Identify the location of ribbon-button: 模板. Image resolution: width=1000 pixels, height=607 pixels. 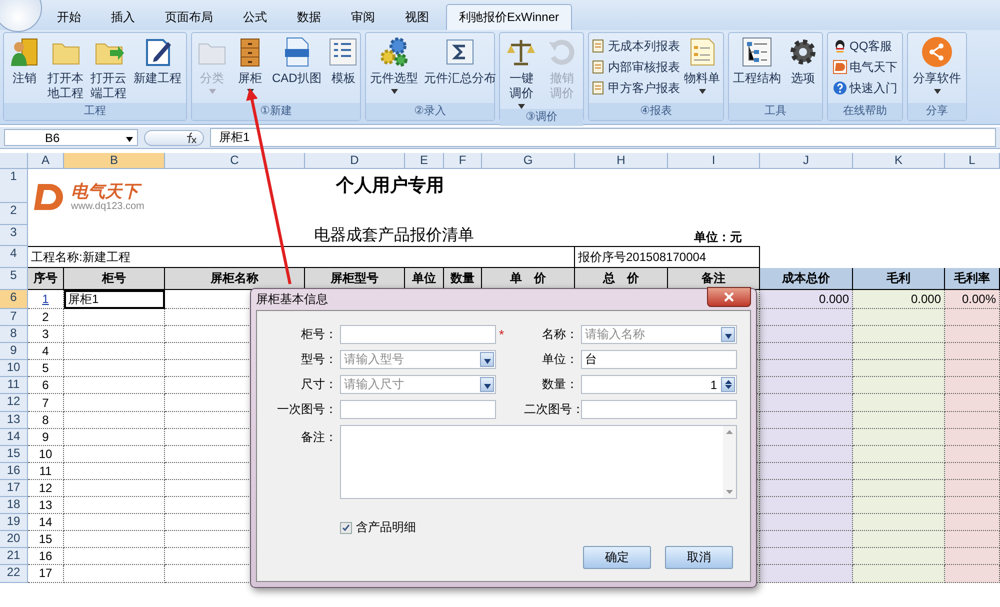
(343, 61).